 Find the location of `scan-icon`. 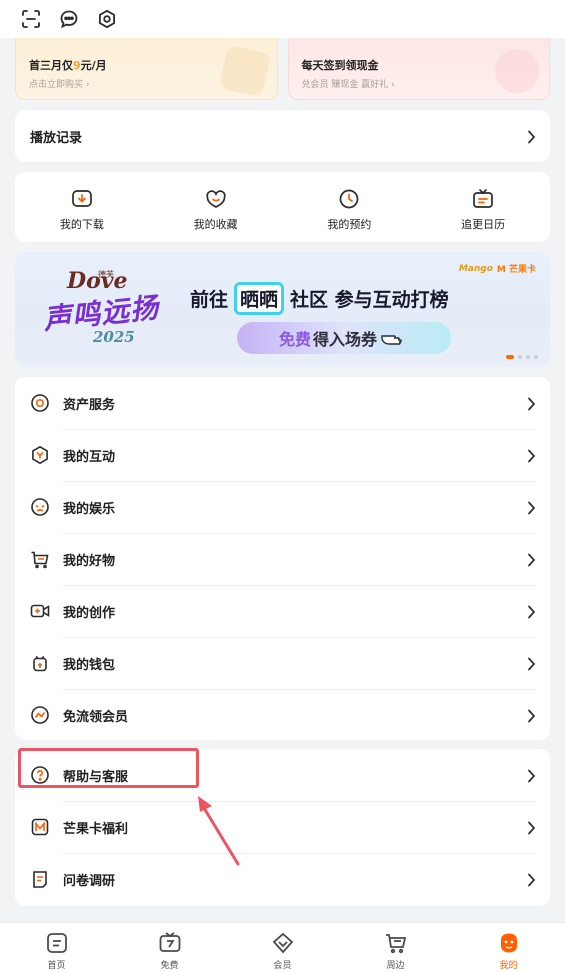

scan-icon is located at coordinates (31, 19).